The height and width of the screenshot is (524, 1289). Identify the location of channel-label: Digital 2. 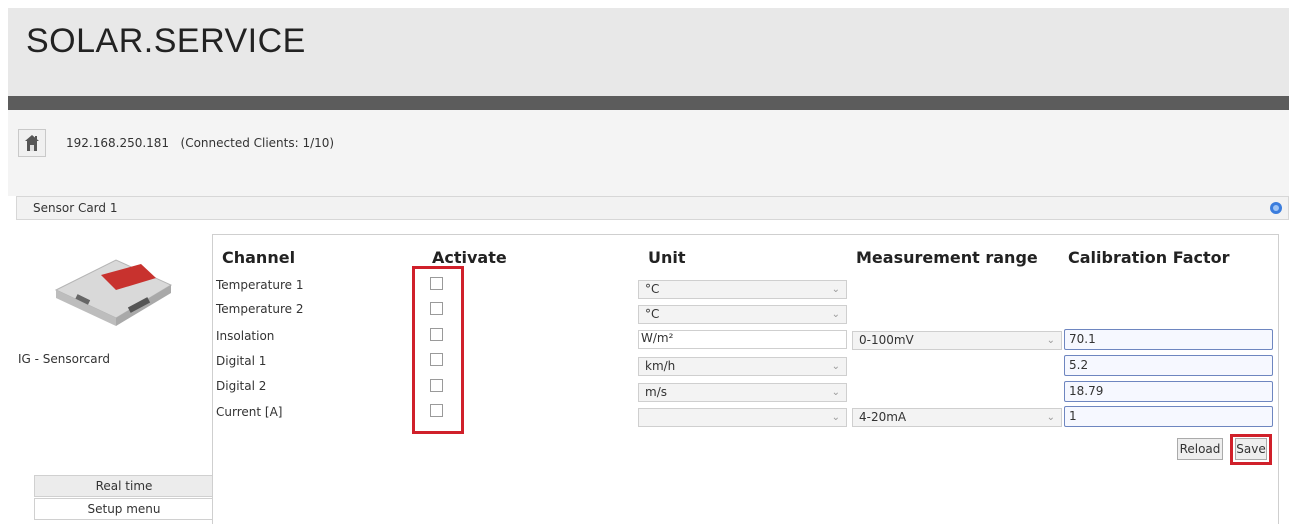
(241, 386).